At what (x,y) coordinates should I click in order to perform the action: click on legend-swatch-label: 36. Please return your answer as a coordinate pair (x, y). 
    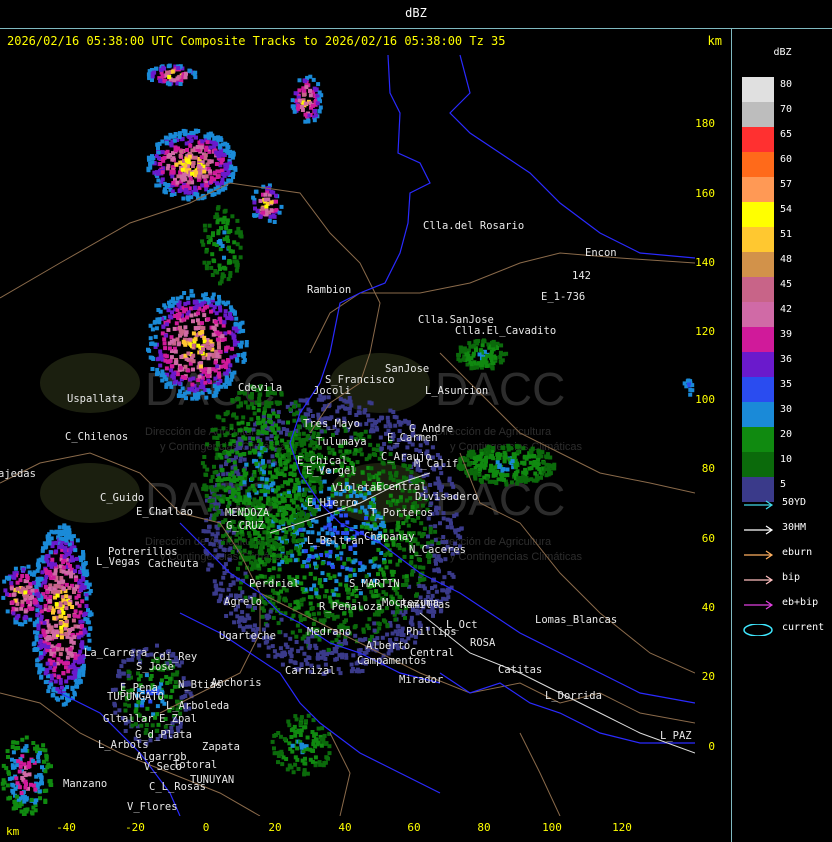
    Looking at the image, I should click on (786, 359).